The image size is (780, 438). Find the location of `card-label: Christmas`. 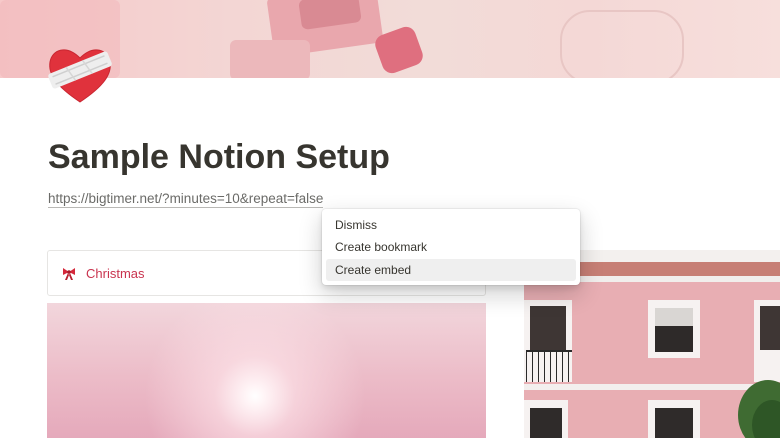

card-label: Christmas is located at coordinates (115, 273).